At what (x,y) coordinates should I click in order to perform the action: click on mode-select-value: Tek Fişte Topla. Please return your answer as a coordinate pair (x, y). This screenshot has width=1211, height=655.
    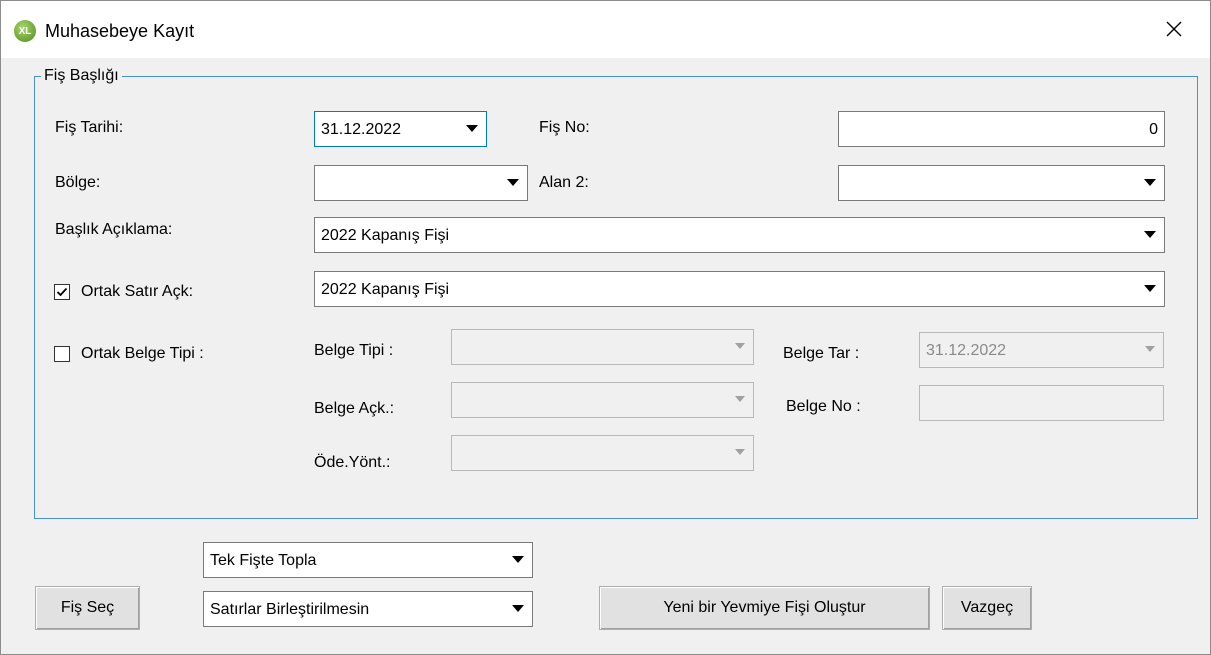
    Looking at the image, I should click on (263, 560).